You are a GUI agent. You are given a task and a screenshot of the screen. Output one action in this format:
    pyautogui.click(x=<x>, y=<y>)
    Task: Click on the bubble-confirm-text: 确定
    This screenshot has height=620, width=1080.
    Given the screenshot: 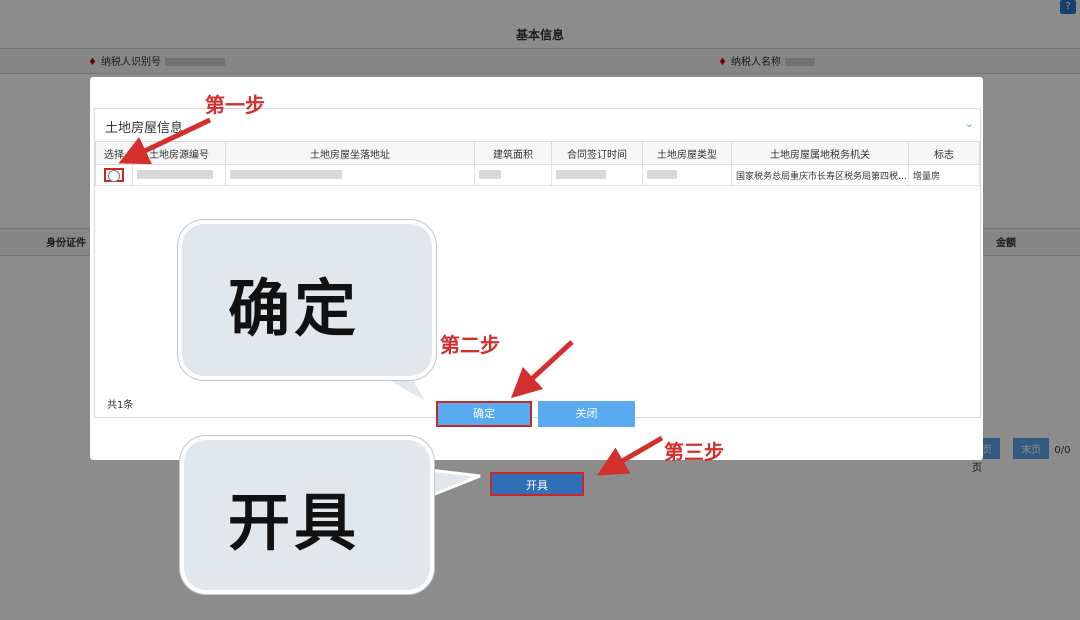 What is the action you would take?
    pyautogui.click(x=294, y=308)
    